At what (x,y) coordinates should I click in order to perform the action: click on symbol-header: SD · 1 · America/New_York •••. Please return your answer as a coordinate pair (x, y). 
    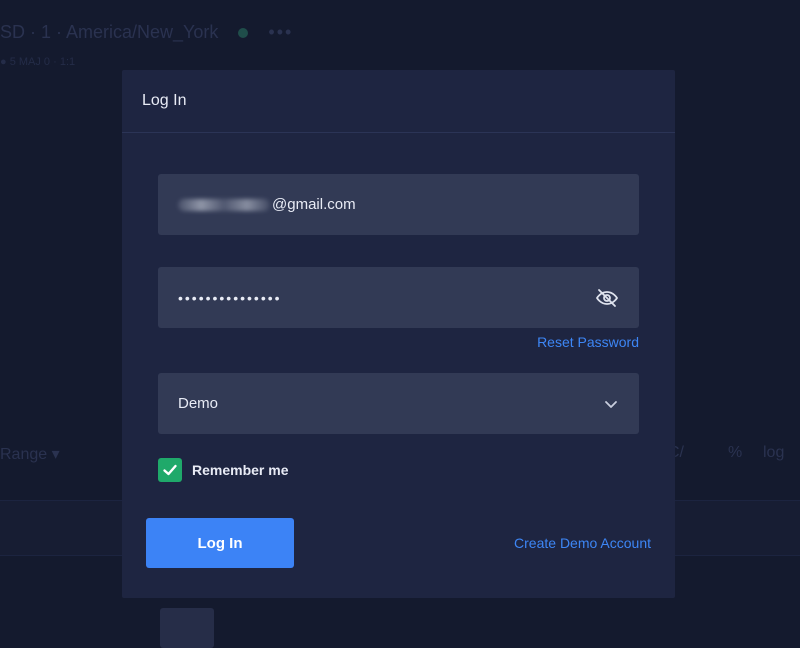
    Looking at the image, I should click on (146, 32).